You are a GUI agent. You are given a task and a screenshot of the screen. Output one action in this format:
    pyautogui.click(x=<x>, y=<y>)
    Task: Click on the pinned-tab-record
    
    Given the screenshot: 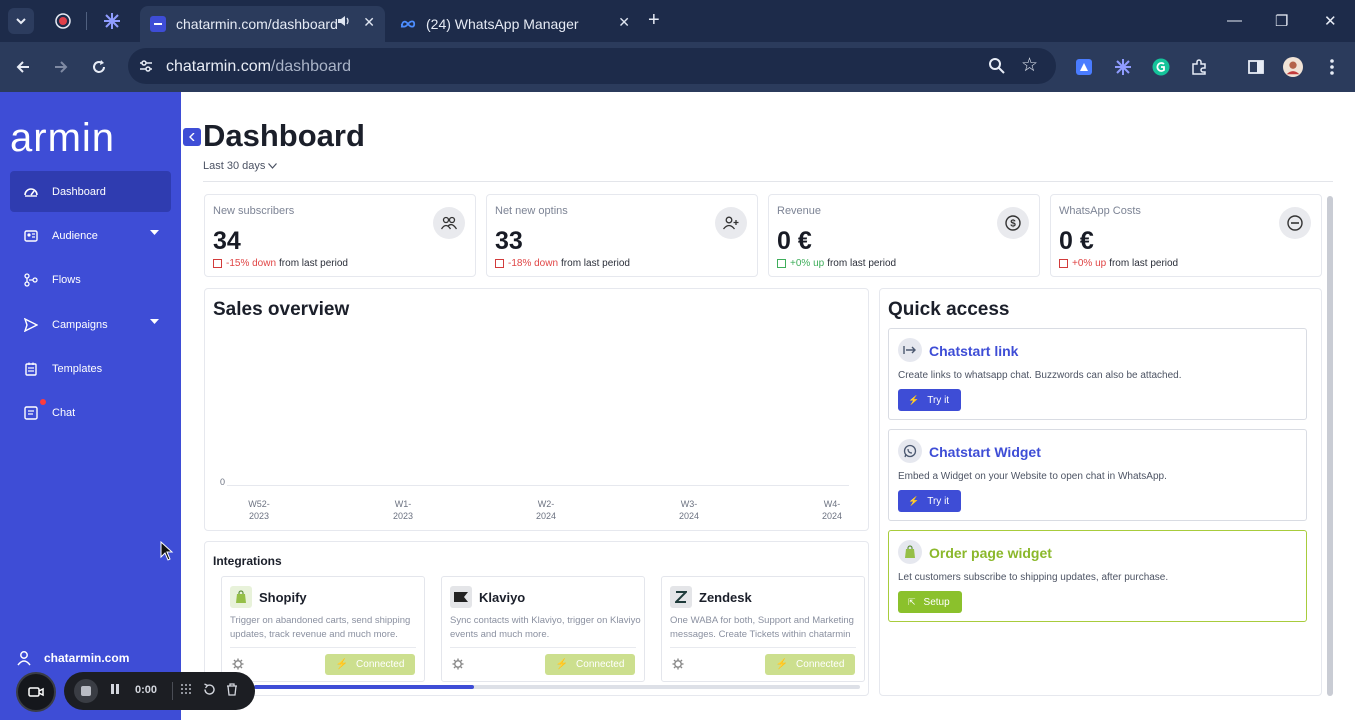 What is the action you would take?
    pyautogui.click(x=63, y=21)
    